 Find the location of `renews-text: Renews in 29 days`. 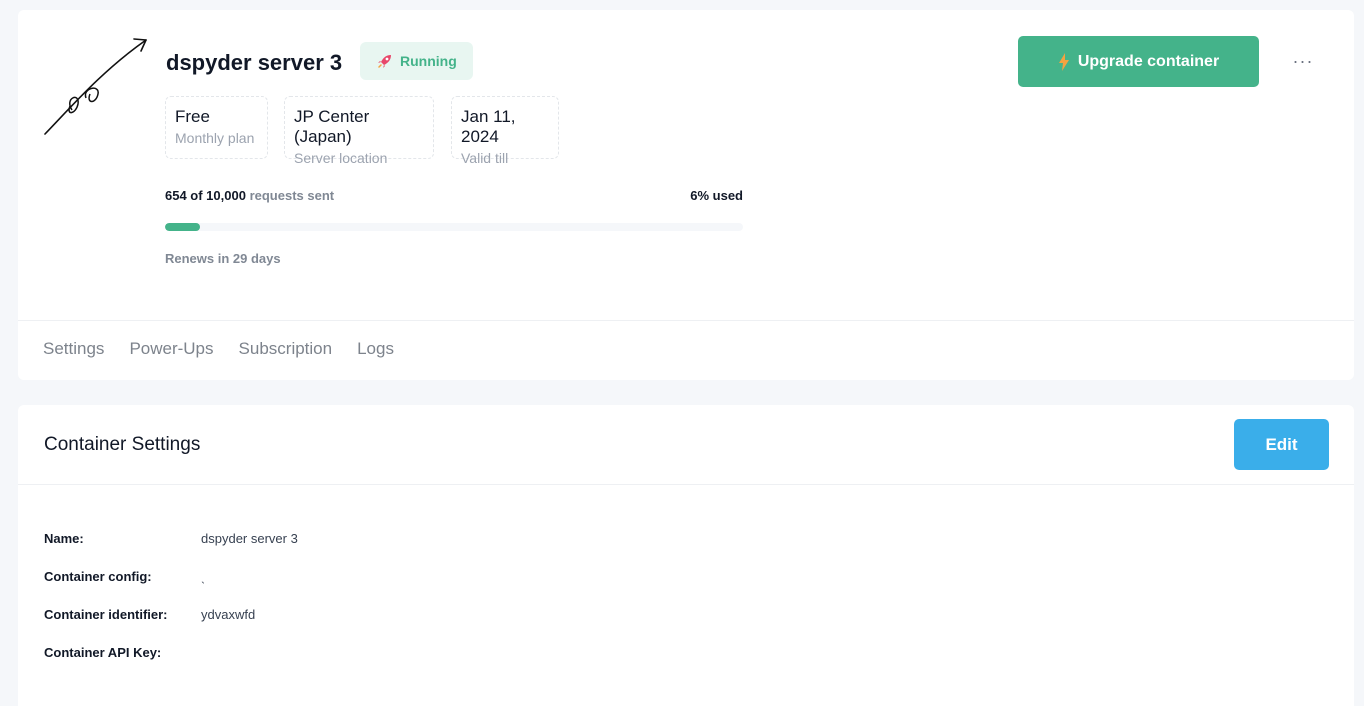

renews-text: Renews in 29 days is located at coordinates (223, 258).